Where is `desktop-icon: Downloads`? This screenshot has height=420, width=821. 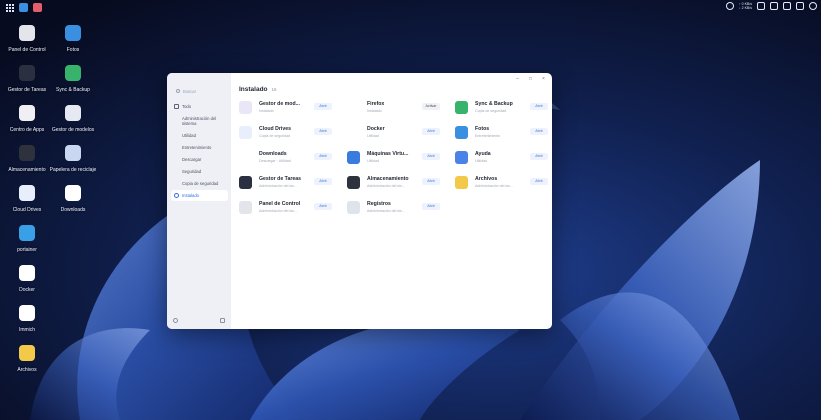 desktop-icon: Downloads is located at coordinates (73, 199).